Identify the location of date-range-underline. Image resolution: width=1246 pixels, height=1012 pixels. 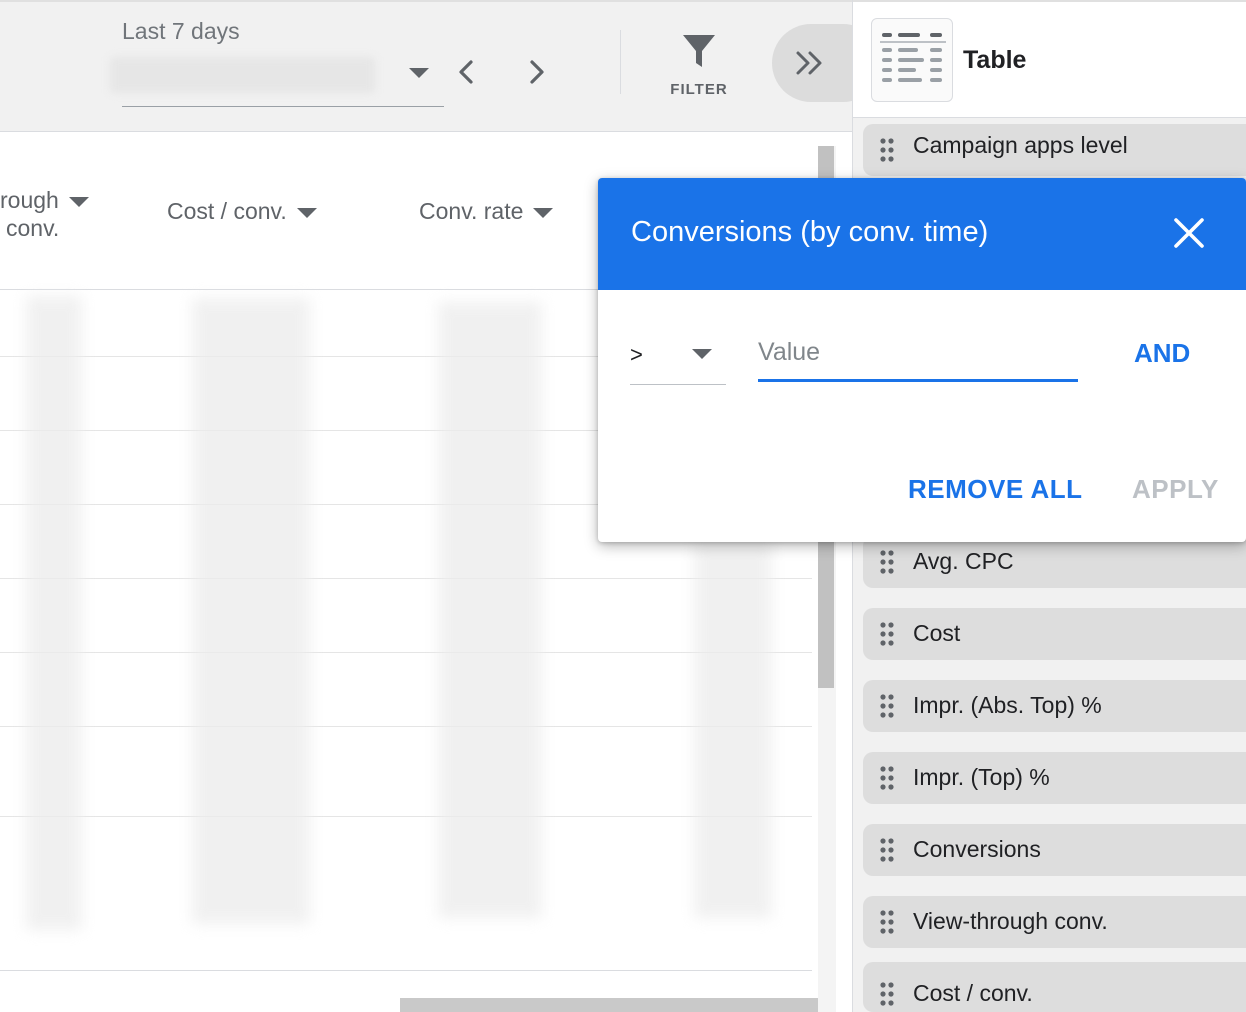
(283, 106).